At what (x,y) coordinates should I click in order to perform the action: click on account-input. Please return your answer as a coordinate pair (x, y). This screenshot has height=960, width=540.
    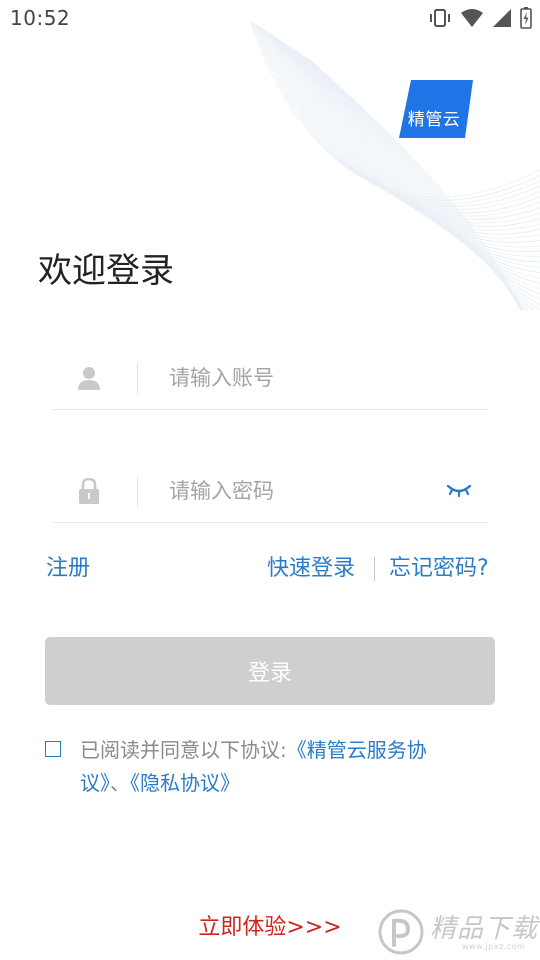
    Looking at the image, I should click on (299, 378).